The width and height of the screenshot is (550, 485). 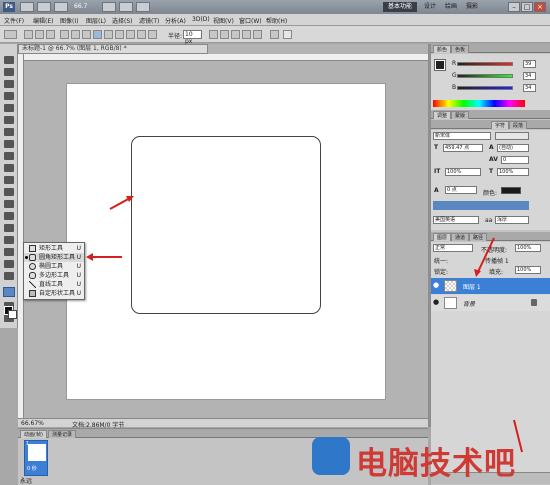 What do you see at coordinates (500, 125) in the screenshot?
I see `tab-character: 字符` at bounding box center [500, 125].